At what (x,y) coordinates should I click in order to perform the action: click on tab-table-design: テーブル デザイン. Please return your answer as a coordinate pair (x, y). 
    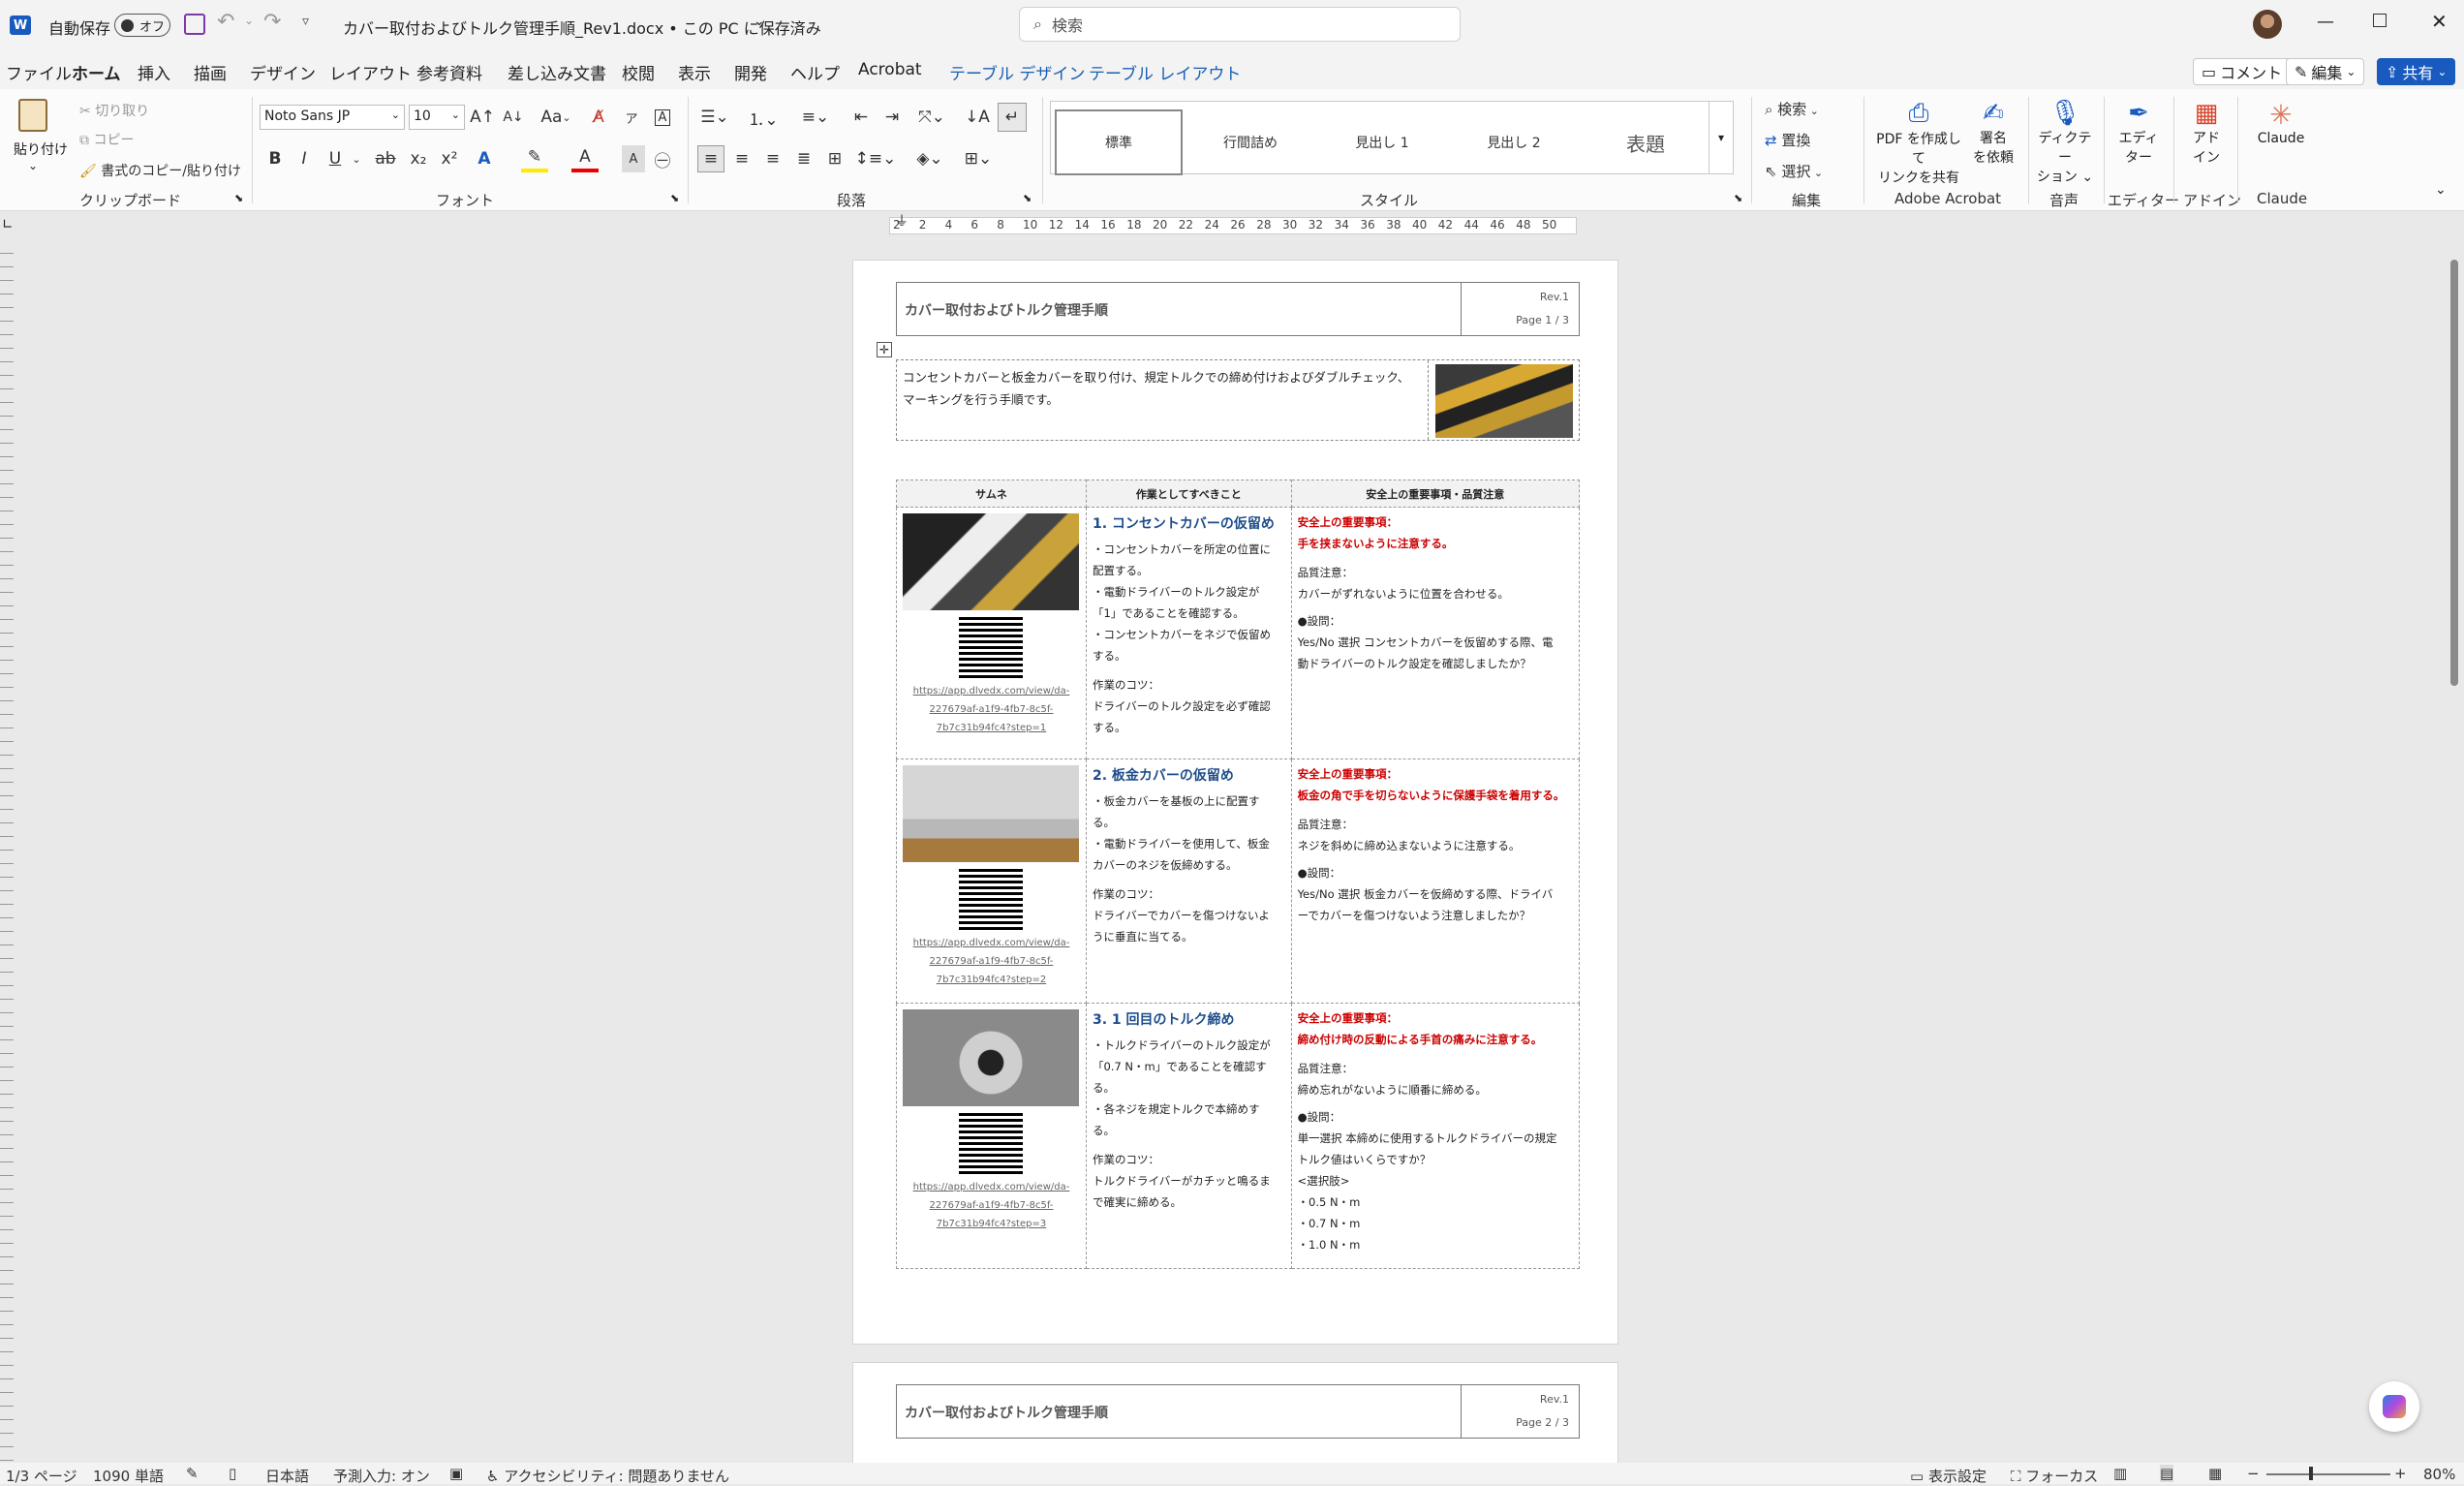
    Looking at the image, I should click on (1017, 72).